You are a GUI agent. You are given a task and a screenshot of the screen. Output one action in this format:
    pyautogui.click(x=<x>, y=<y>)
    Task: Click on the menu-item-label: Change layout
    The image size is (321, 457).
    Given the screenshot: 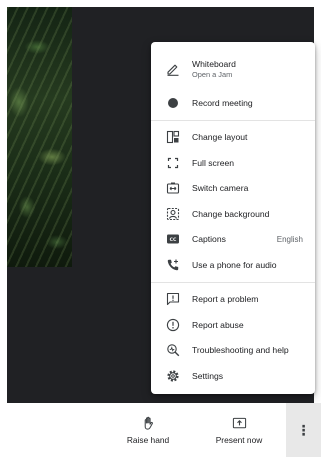 What is the action you would take?
    pyautogui.click(x=220, y=137)
    